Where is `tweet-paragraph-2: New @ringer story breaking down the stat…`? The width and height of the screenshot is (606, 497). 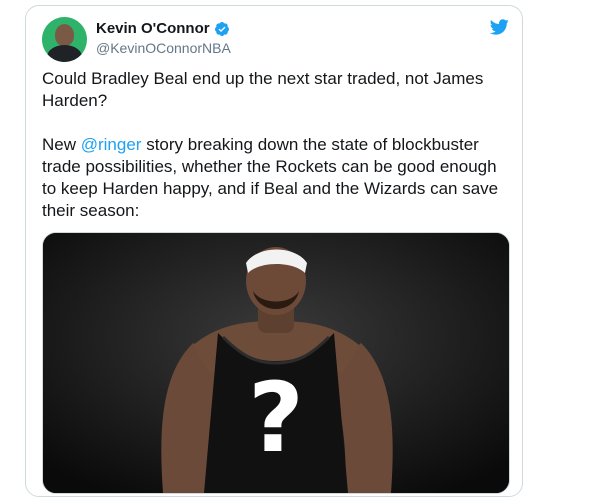
tweet-paragraph-2: New @ringer story breaking down the stat… is located at coordinates (276, 178).